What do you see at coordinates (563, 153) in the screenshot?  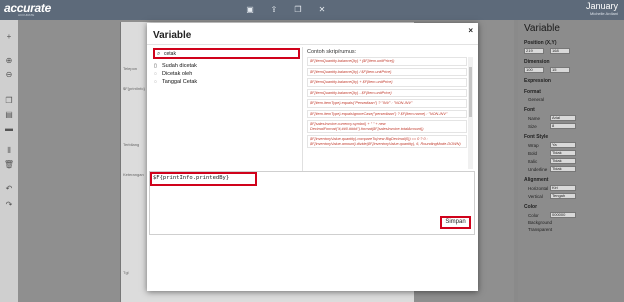 I see `bold-select: Tidak` at bounding box center [563, 153].